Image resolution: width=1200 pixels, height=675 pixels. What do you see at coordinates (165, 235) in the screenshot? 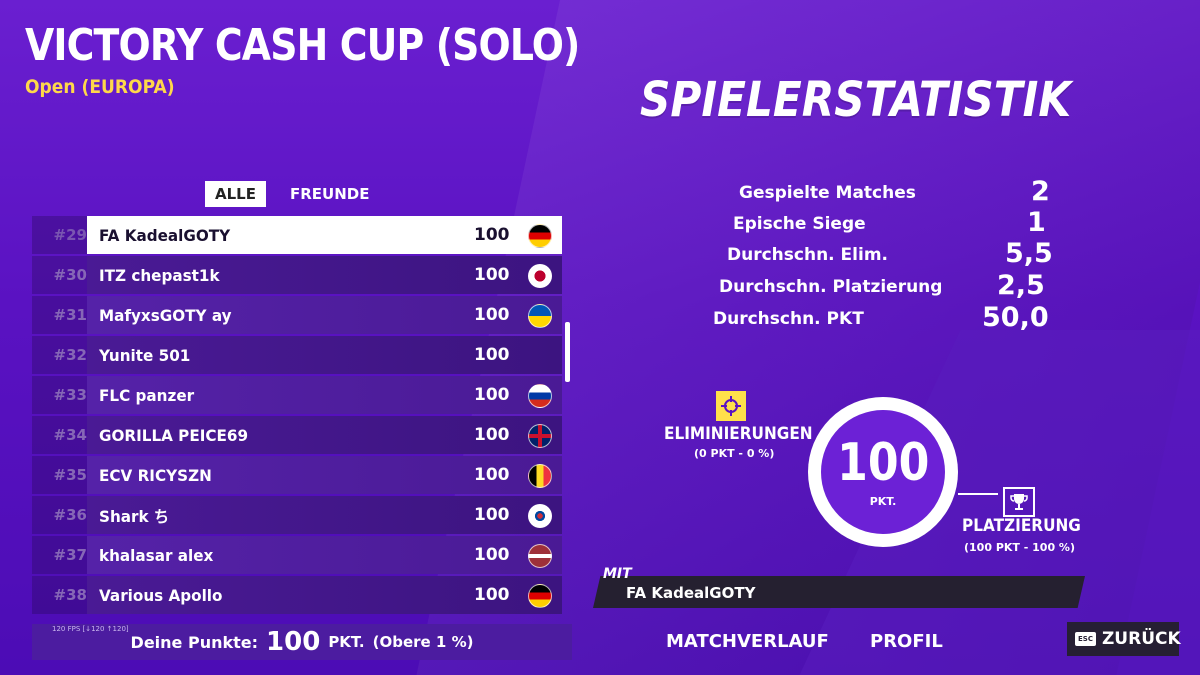
I see `row-player-name: FA KadealGOTY` at bounding box center [165, 235].